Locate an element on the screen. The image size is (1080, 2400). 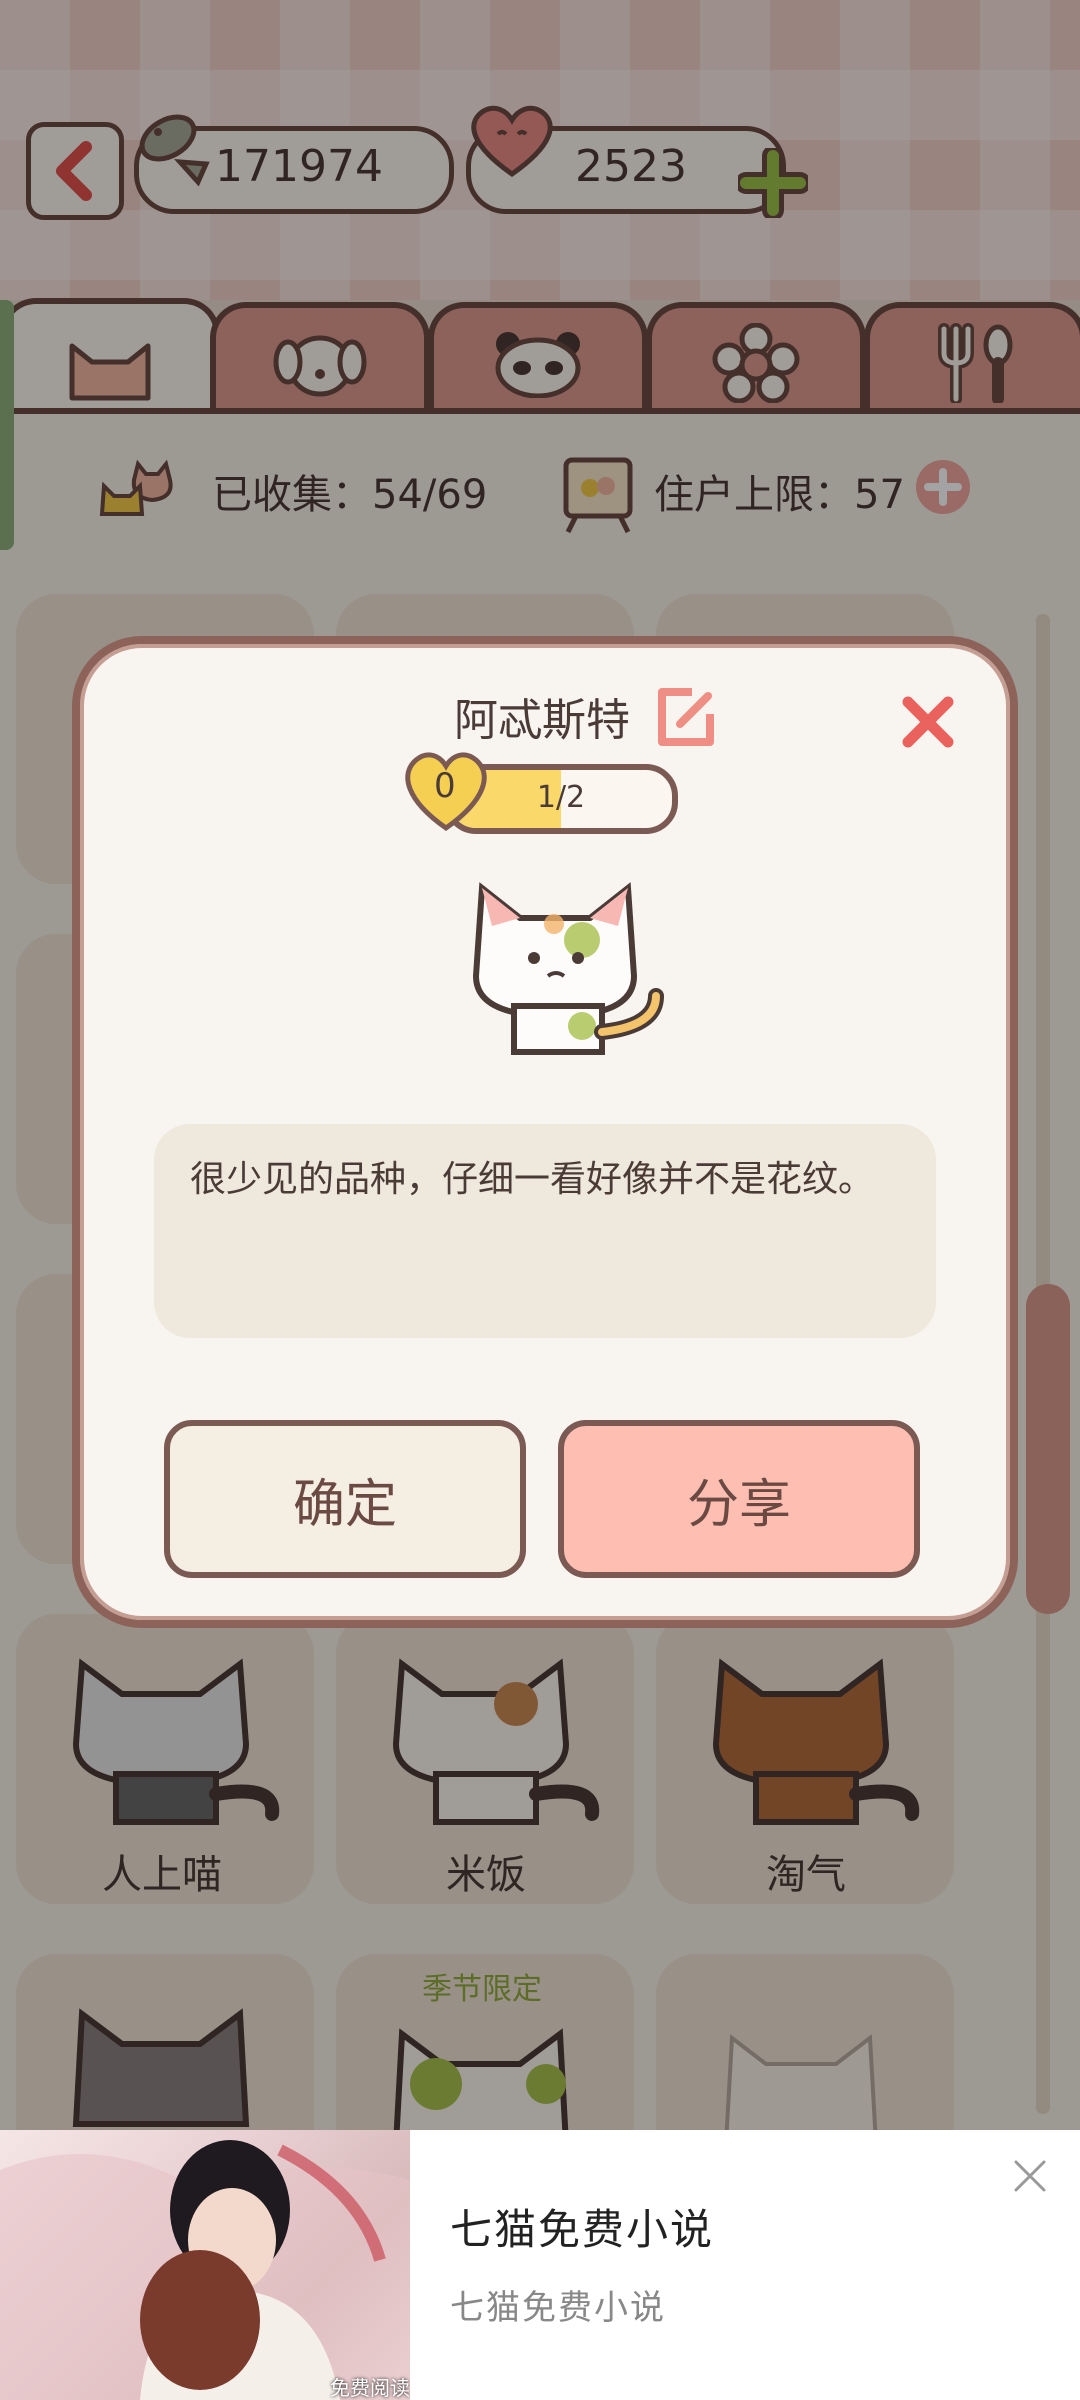
ad-close-icon is located at coordinates (1030, 2176).